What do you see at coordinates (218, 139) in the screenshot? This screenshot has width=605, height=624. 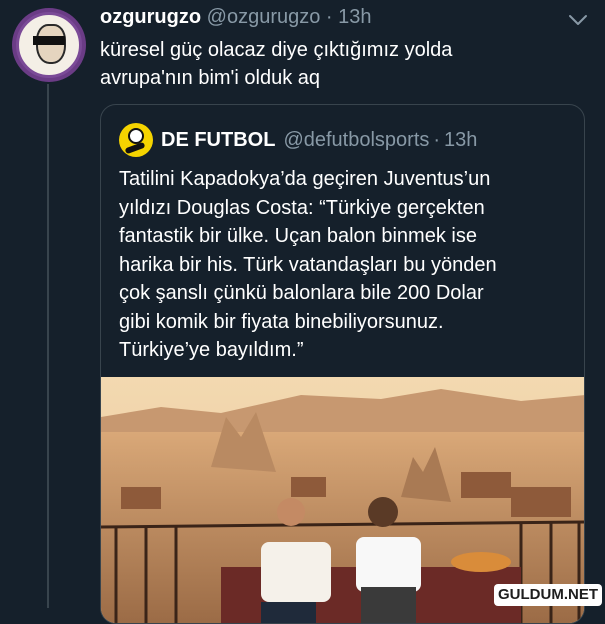 I see `quoted-display-name: DE FUTBOL` at bounding box center [218, 139].